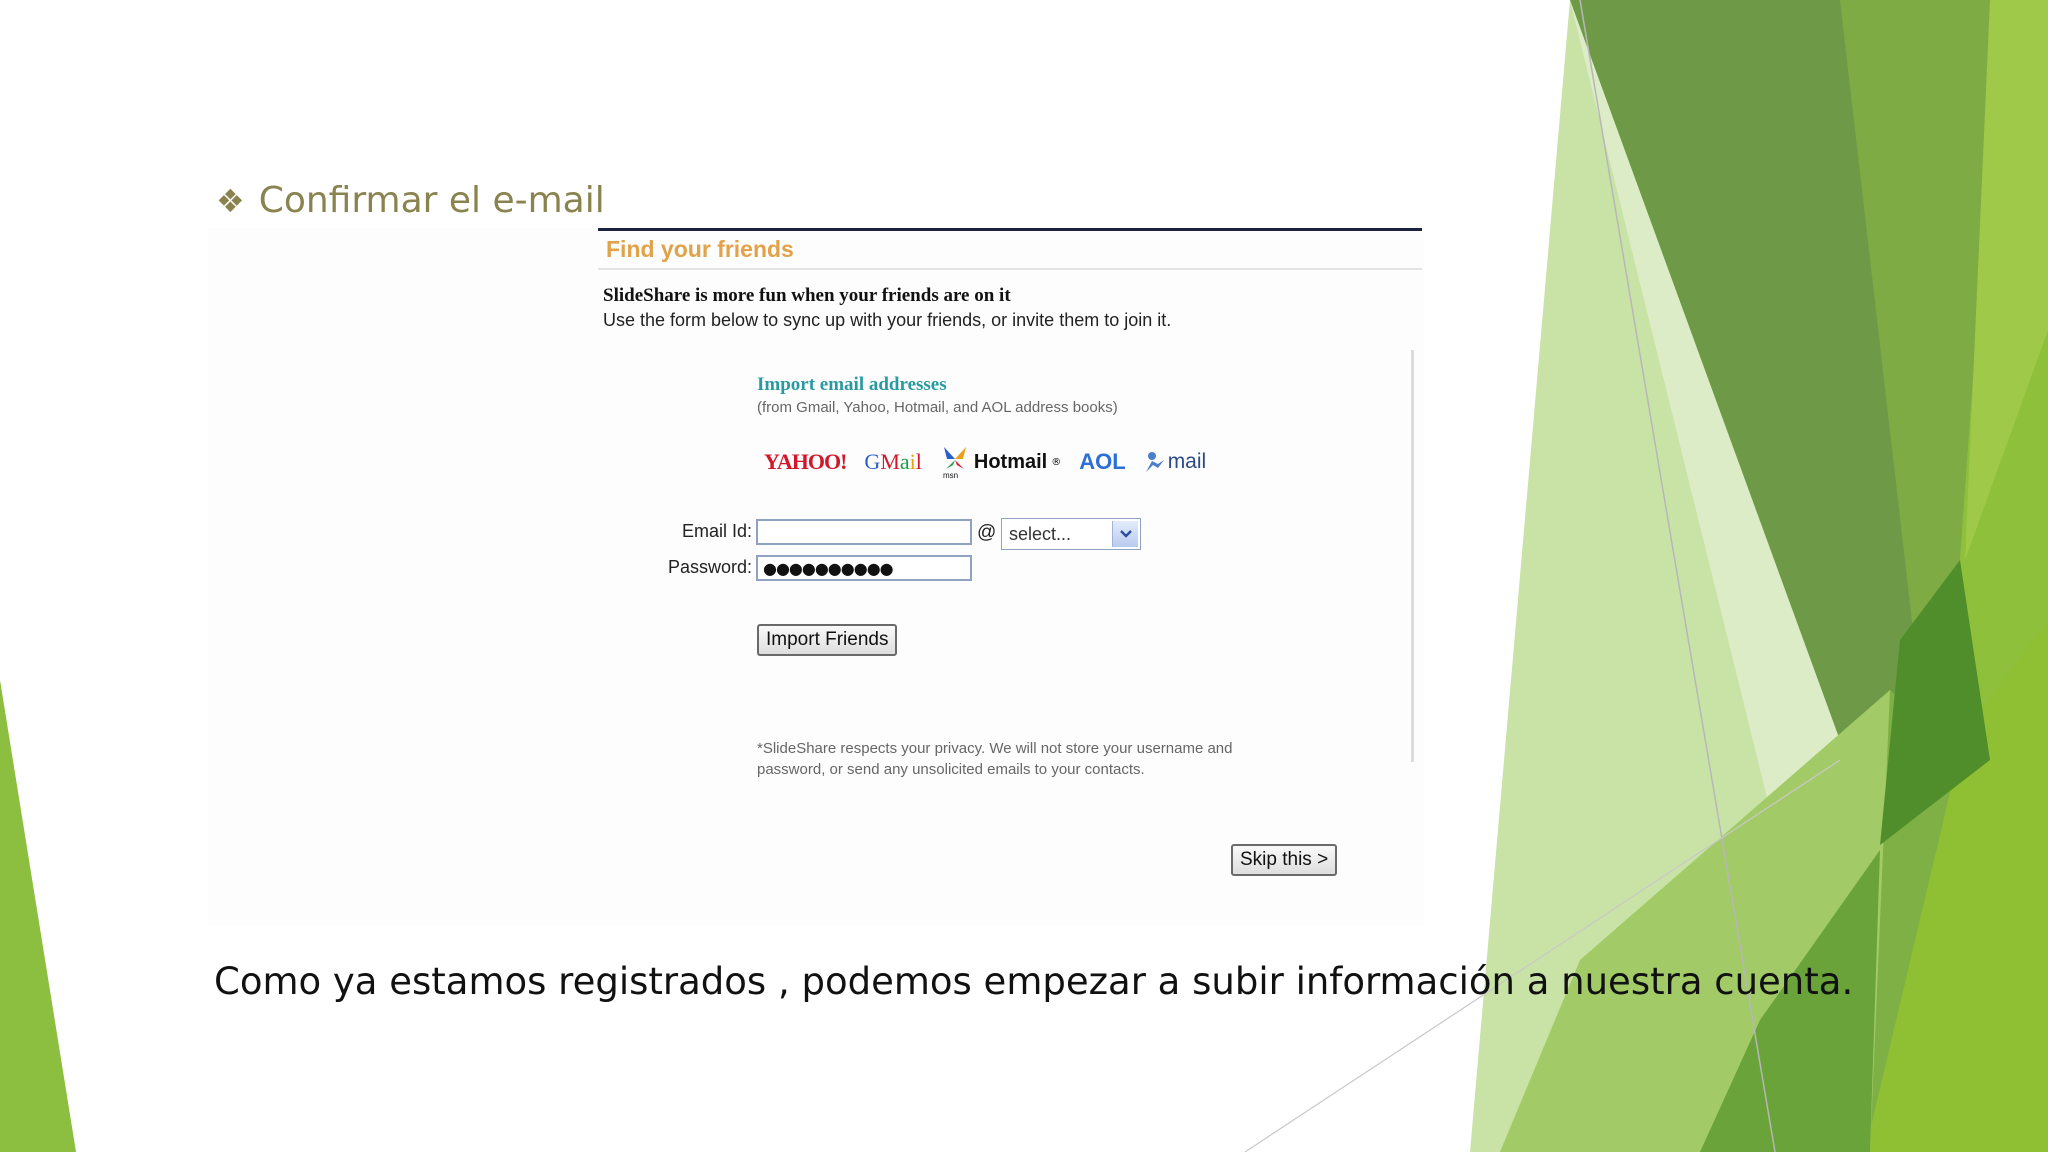  What do you see at coordinates (431, 200) in the screenshot?
I see `slide-heading-text: Confirmar el e-mail` at bounding box center [431, 200].